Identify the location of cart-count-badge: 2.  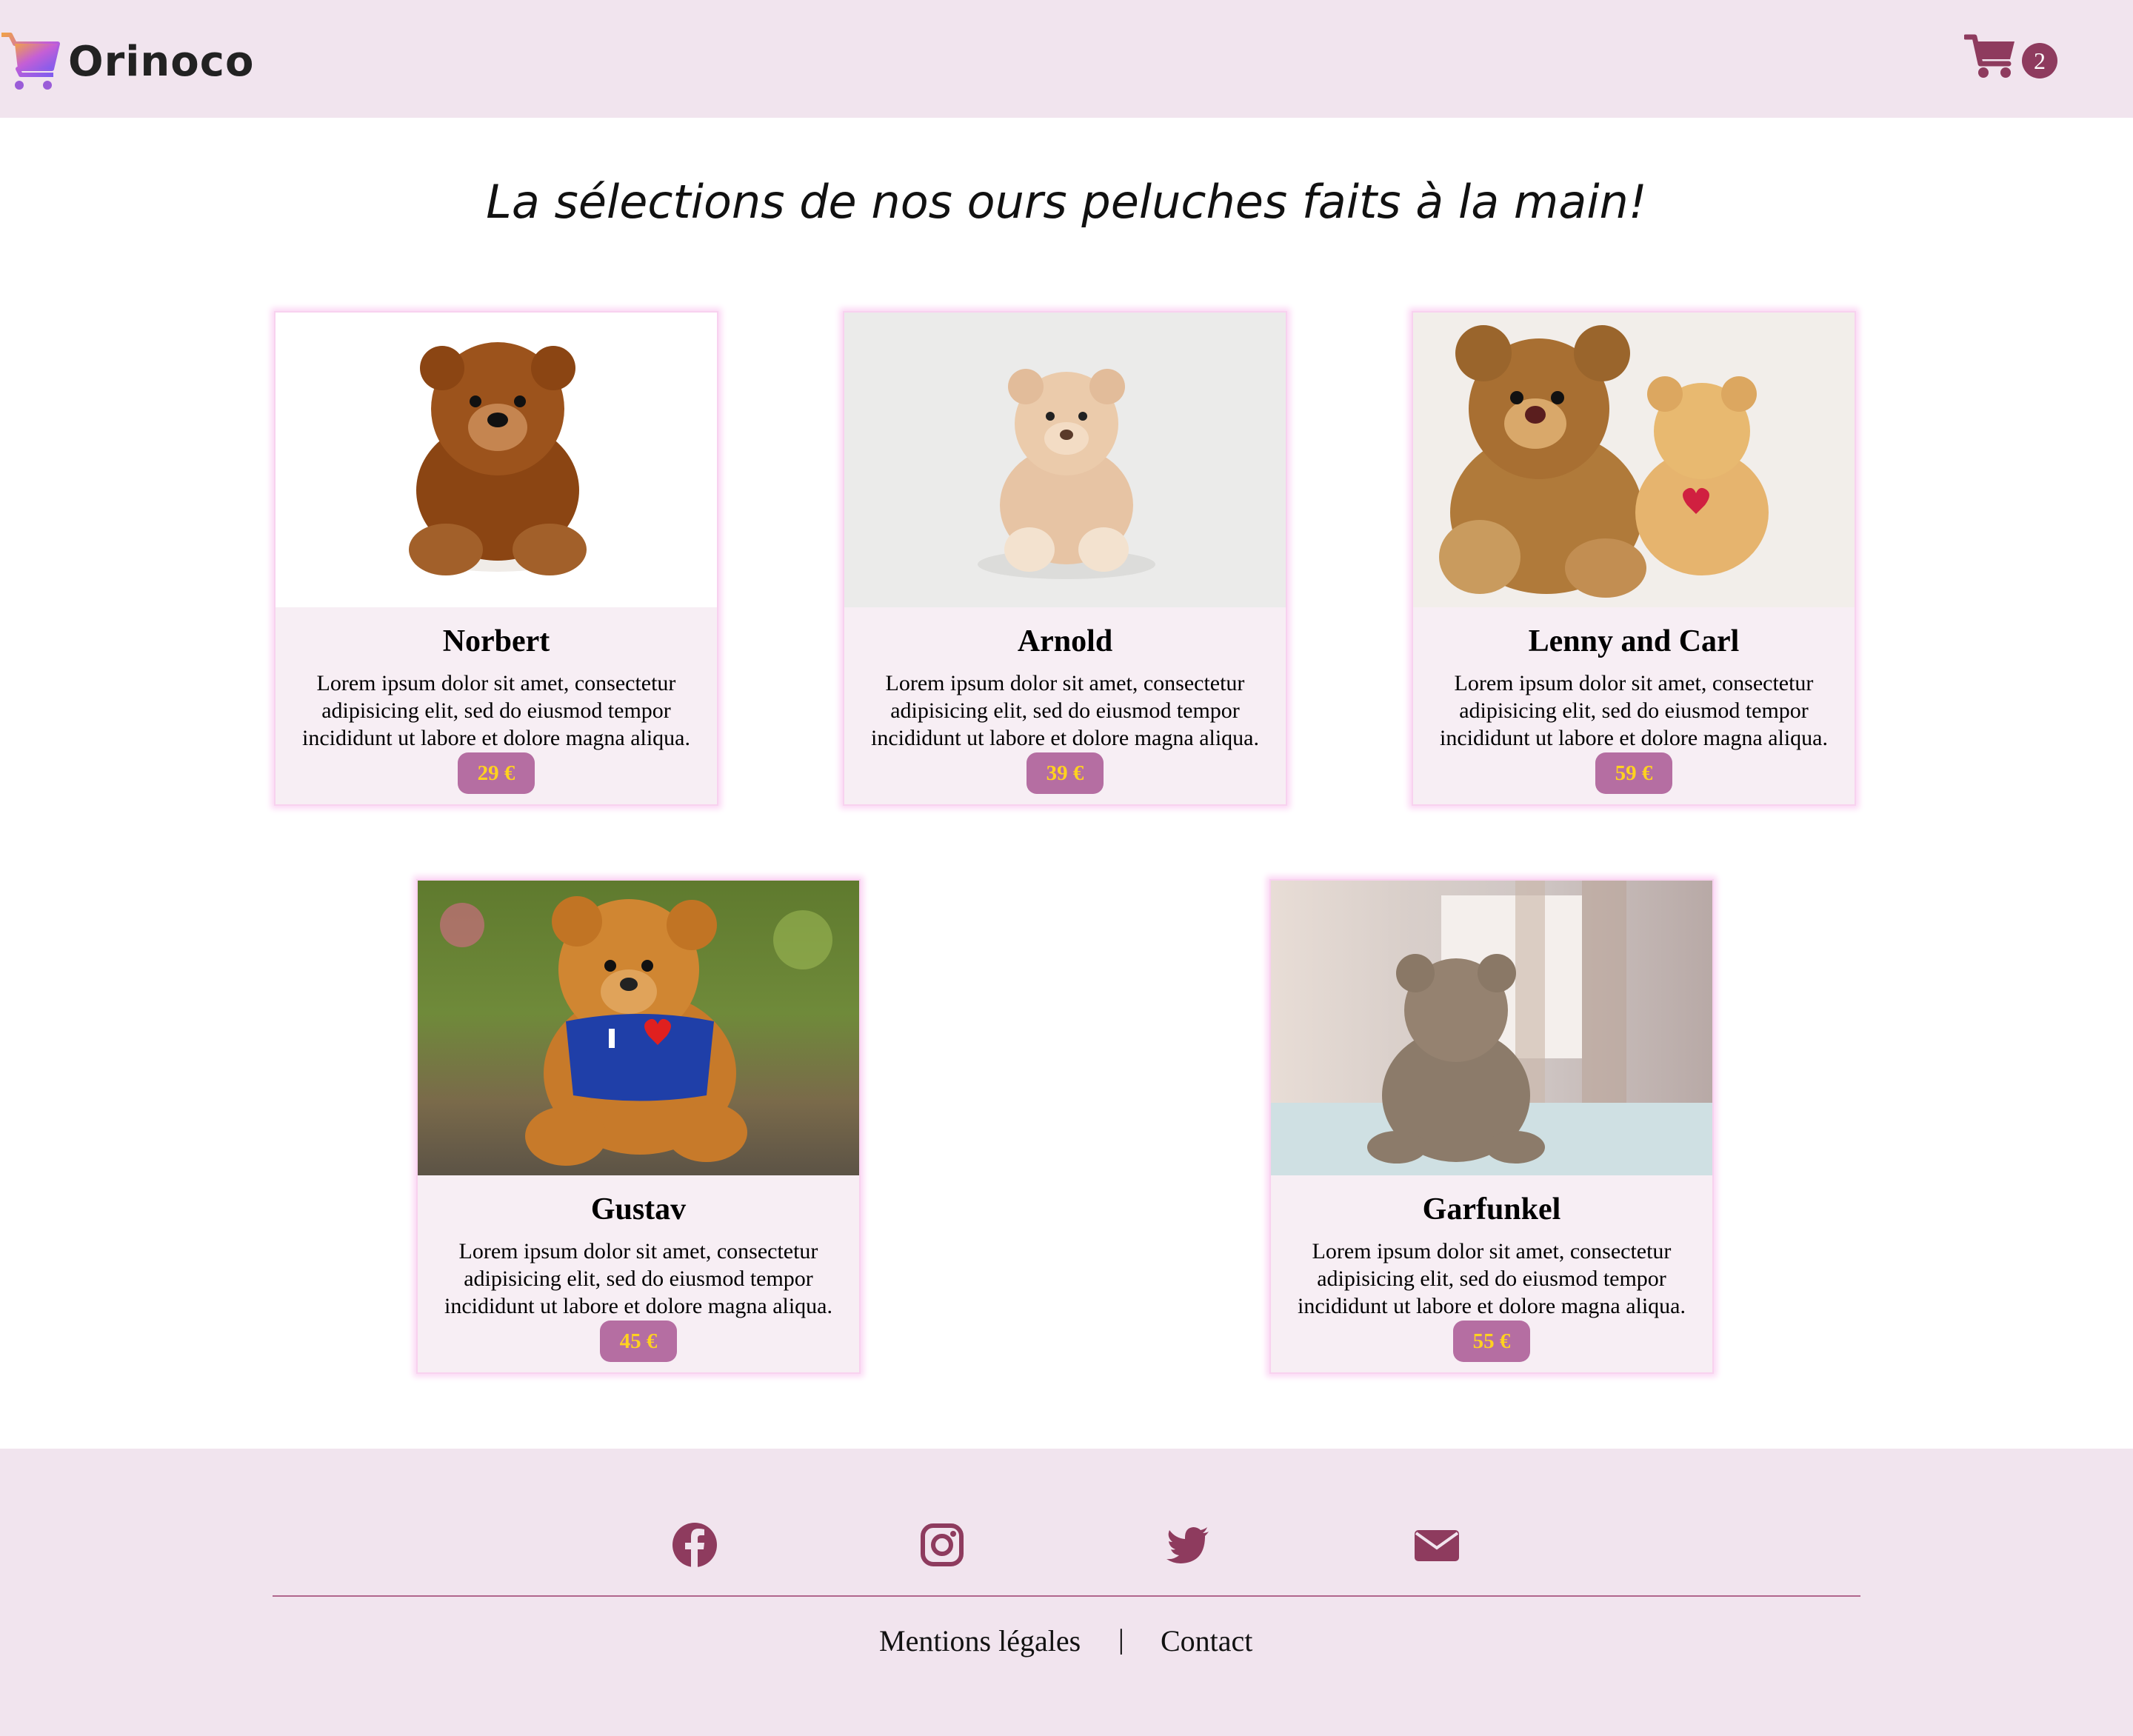
(2039, 61).